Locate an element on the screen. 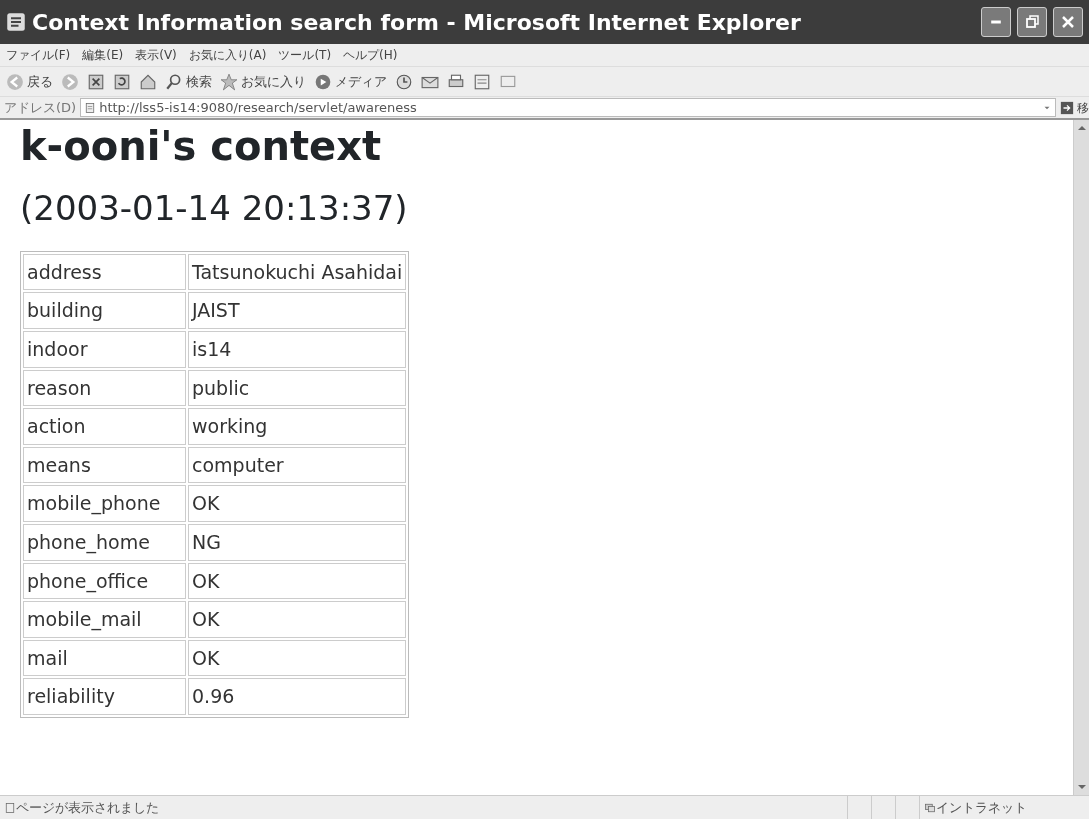  close-button is located at coordinates (1068, 22).